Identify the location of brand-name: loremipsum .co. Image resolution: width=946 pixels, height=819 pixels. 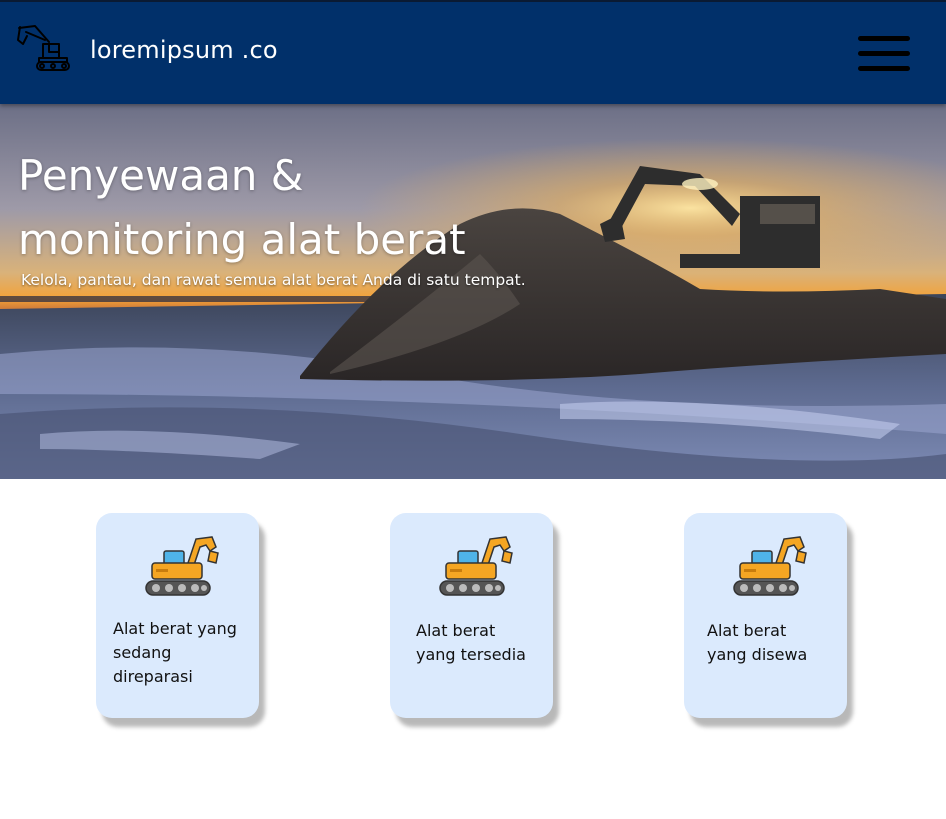
(184, 50).